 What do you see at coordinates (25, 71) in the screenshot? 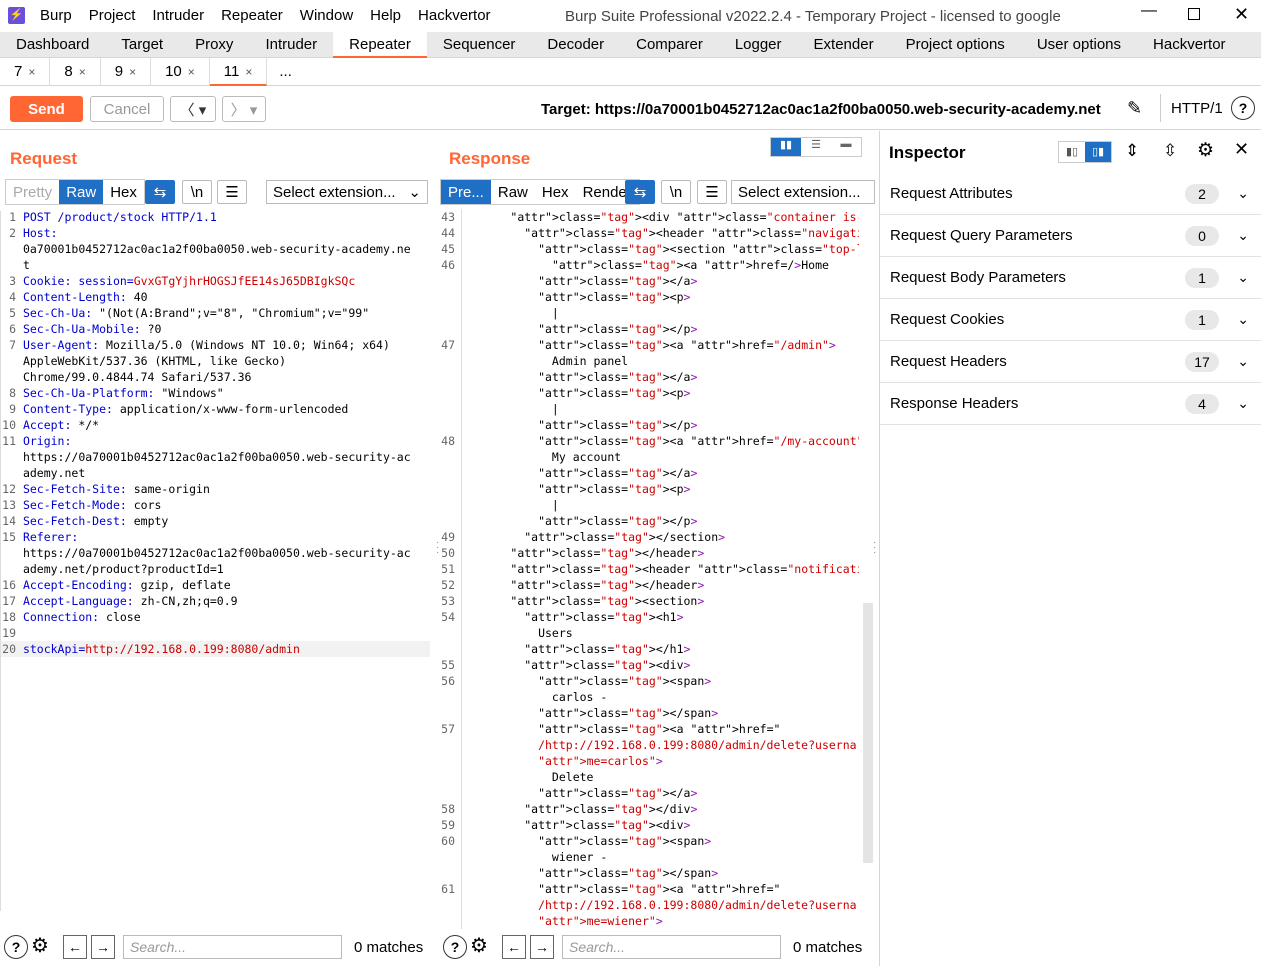
I see `repeater-tab-7: 7 ×` at bounding box center [25, 71].